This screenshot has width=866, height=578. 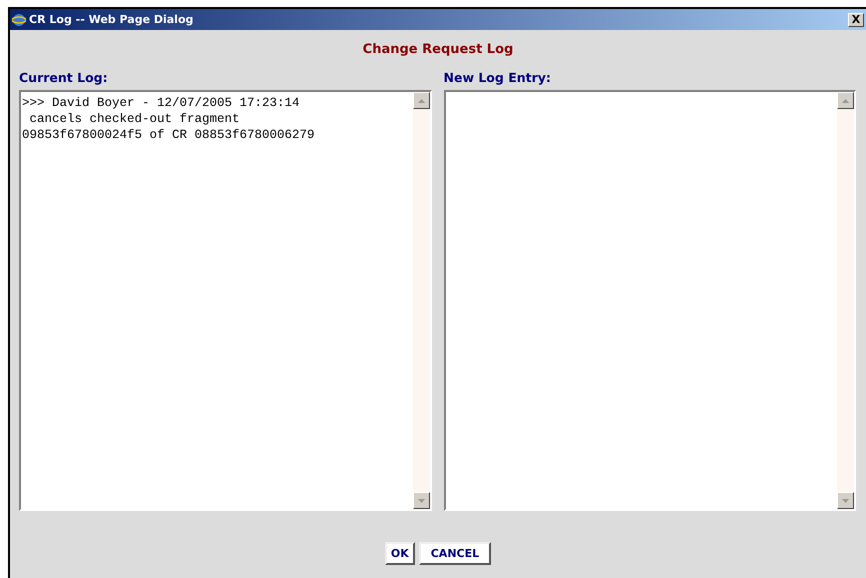 I want to click on field-label: New Log Entry:, so click(x=498, y=77).